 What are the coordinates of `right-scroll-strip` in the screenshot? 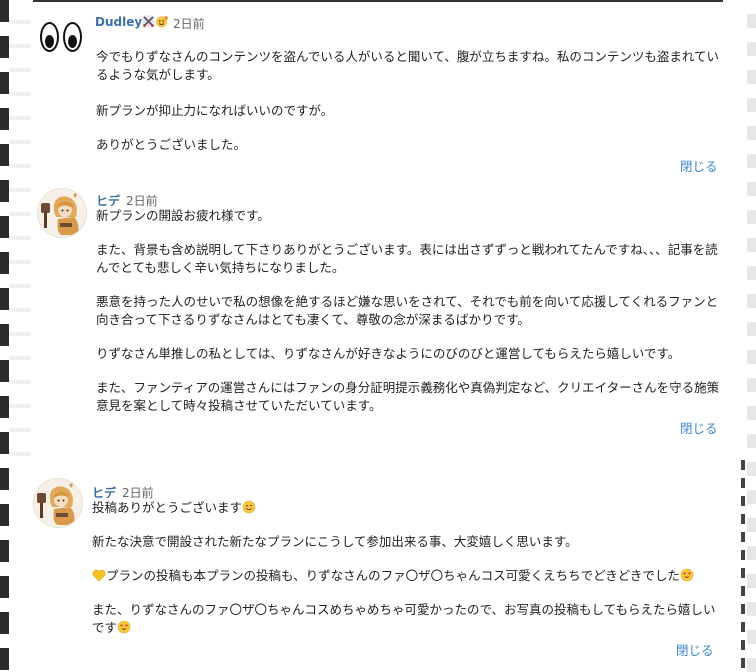 It's located at (743, 566).